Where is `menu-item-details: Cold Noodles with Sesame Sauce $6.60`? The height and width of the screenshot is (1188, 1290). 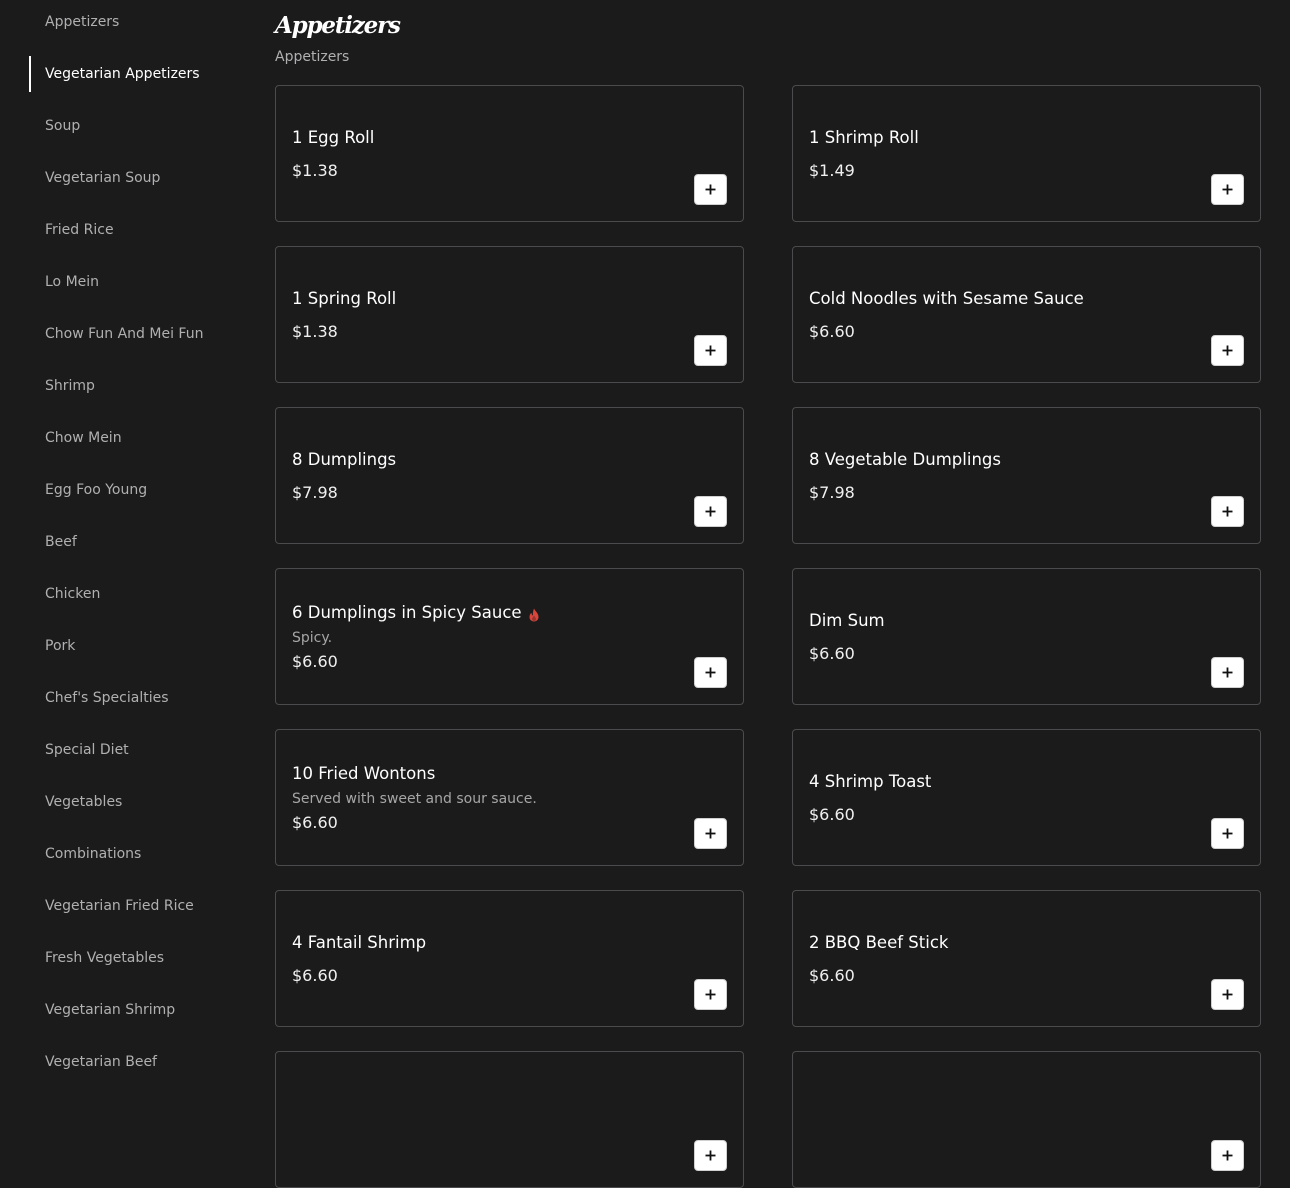
menu-item-details: Cold Noodles with Sesame Sauce $6.60 is located at coordinates (1004, 314).